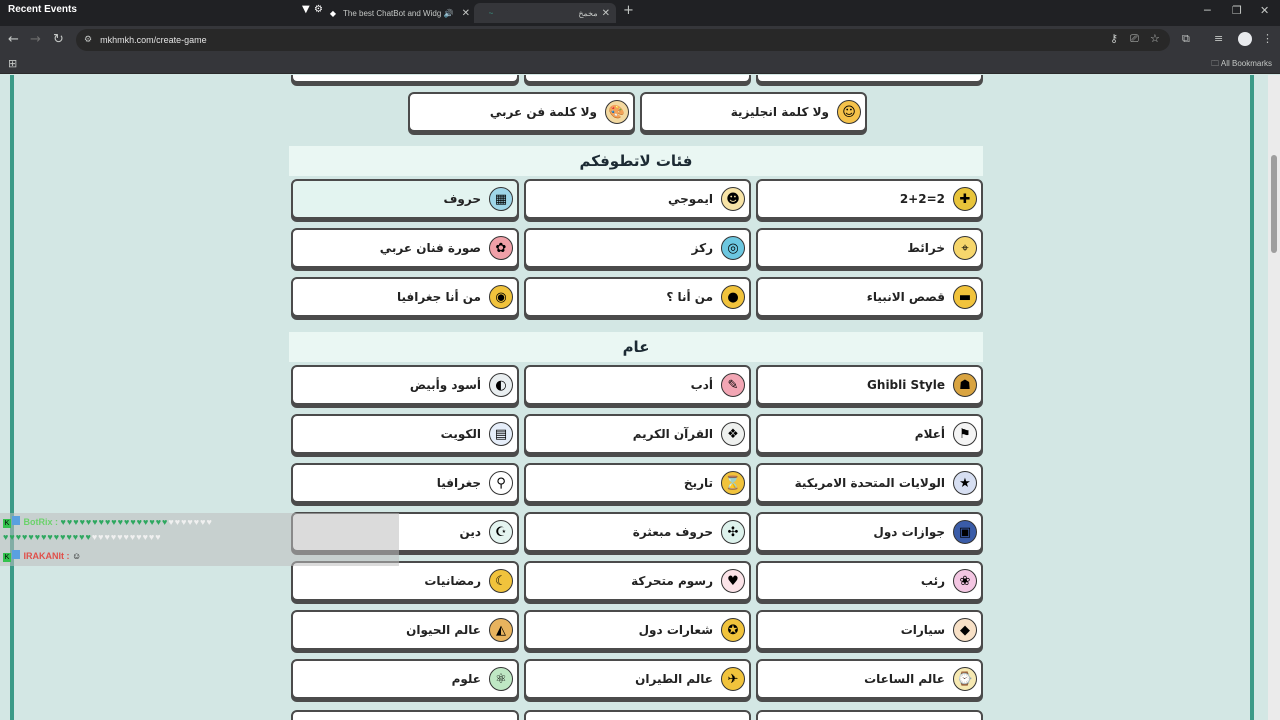 The width and height of the screenshot is (1280, 720). What do you see at coordinates (869, 297) in the screenshot?
I see `category-card: ▬ قصص الانبياء` at bounding box center [869, 297].